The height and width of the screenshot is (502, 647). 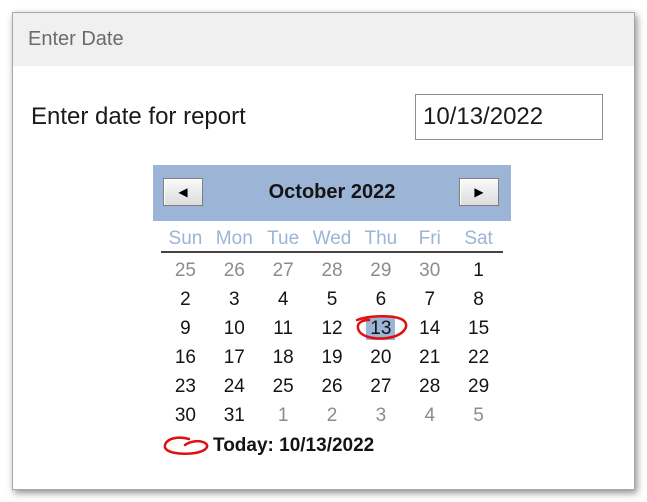 I want to click on calendar-header: ◀ October 2022 ▶, so click(x=332, y=193).